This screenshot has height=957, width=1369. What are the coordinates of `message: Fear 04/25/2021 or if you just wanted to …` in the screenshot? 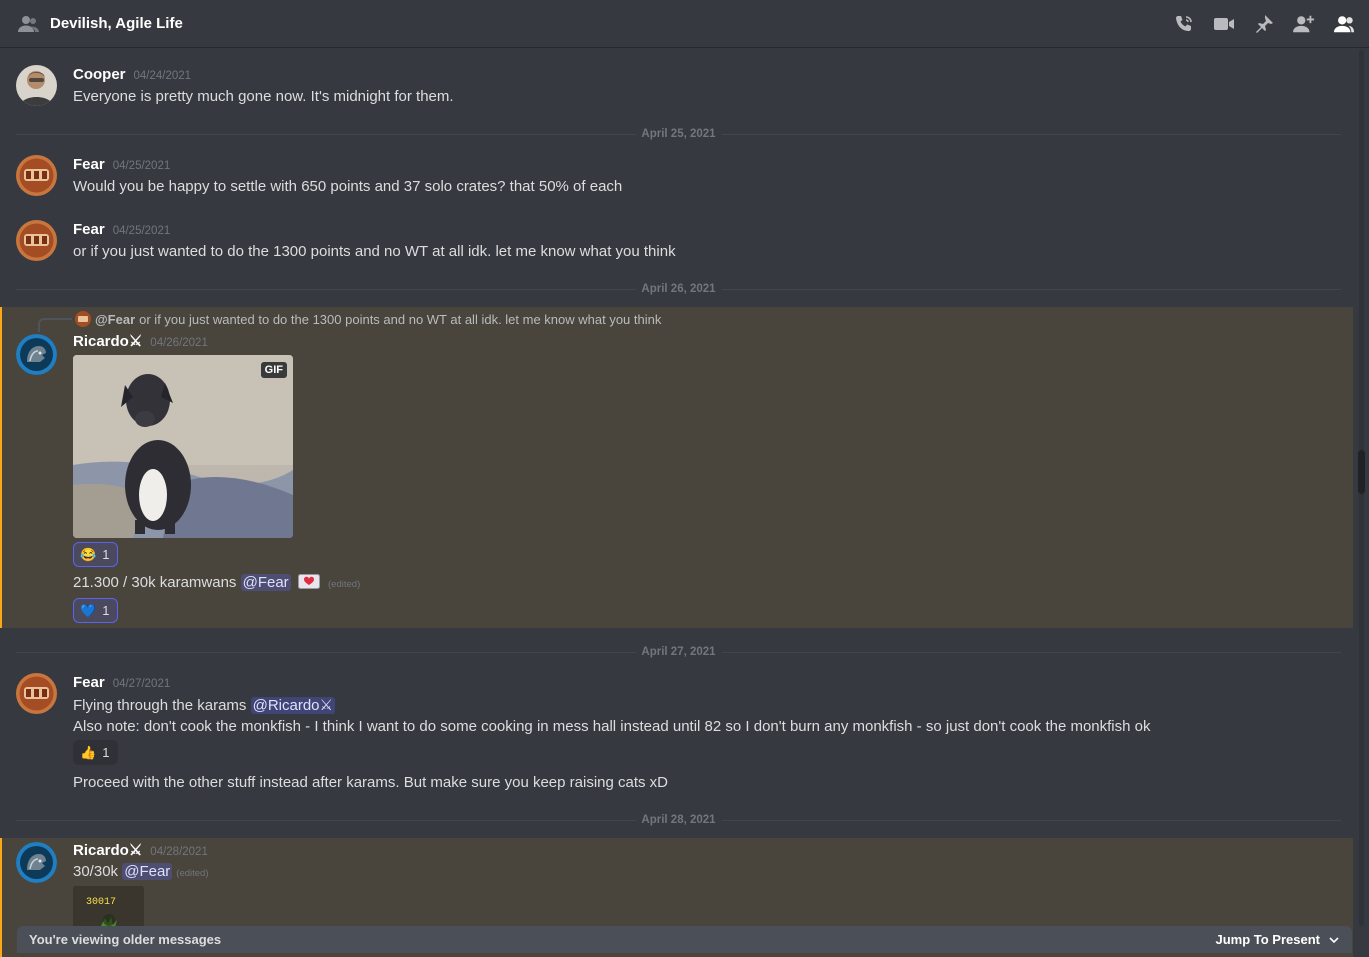 It's located at (676, 241).